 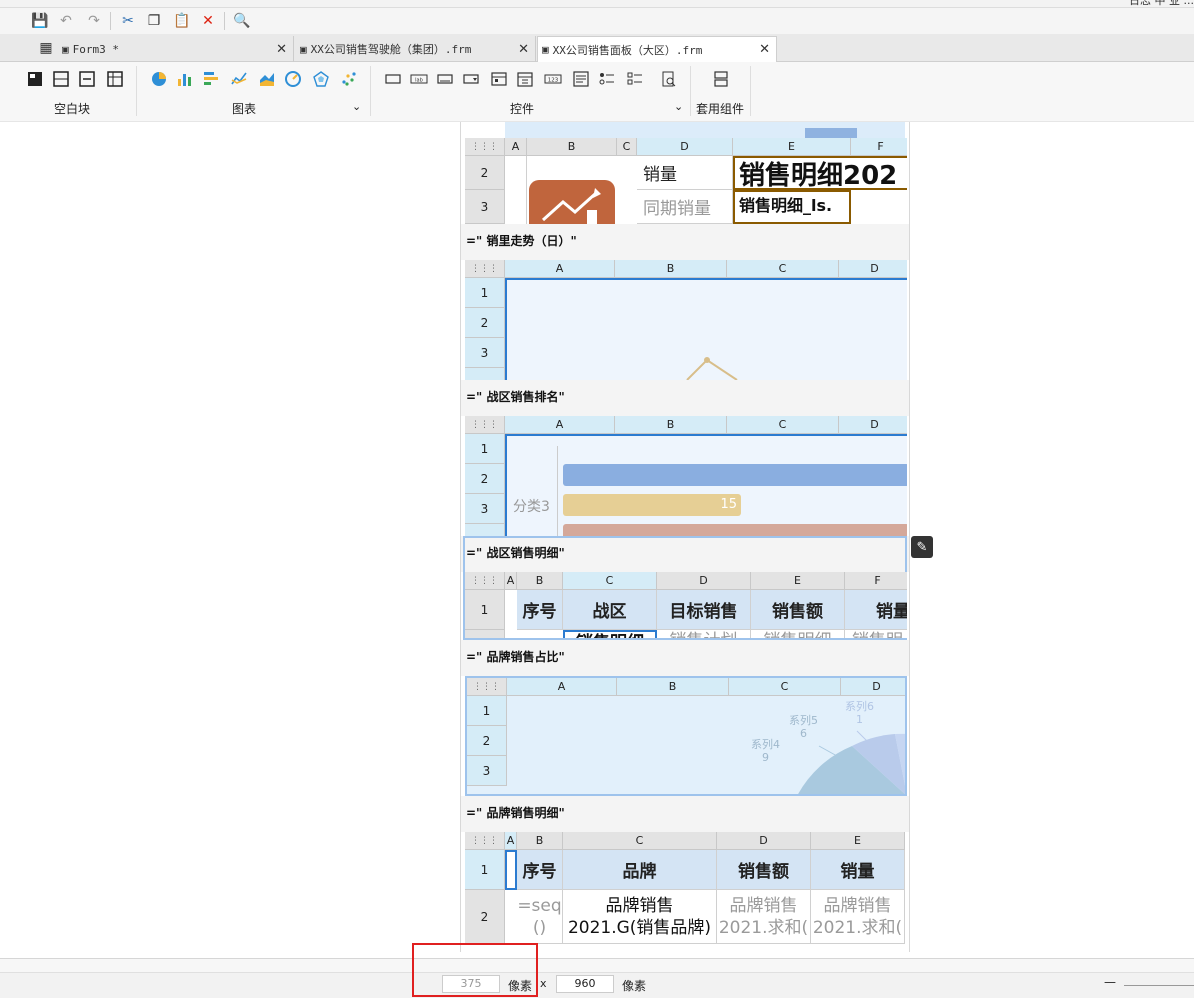 I want to click on data-cell-qty: 品牌销售2021.求和(, so click(x=858, y=917).